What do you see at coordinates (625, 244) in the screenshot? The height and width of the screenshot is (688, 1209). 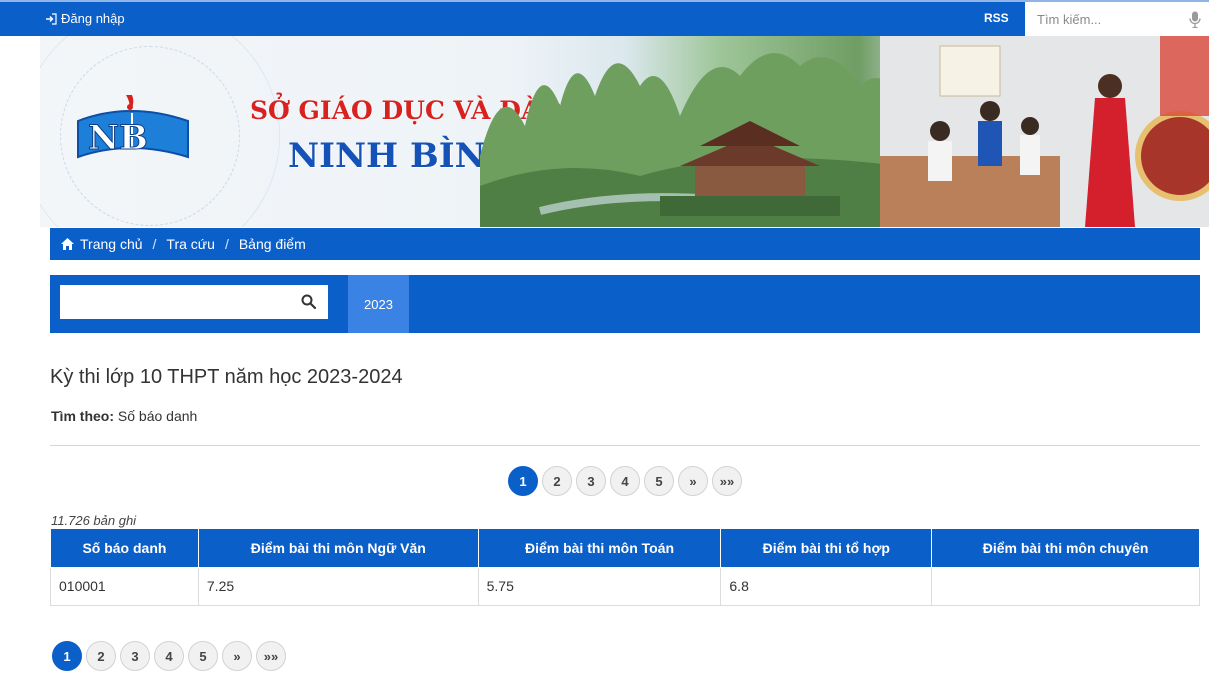 I see `breadcrumb: Trang chủ / Tra cứu / Bảng điểm` at bounding box center [625, 244].